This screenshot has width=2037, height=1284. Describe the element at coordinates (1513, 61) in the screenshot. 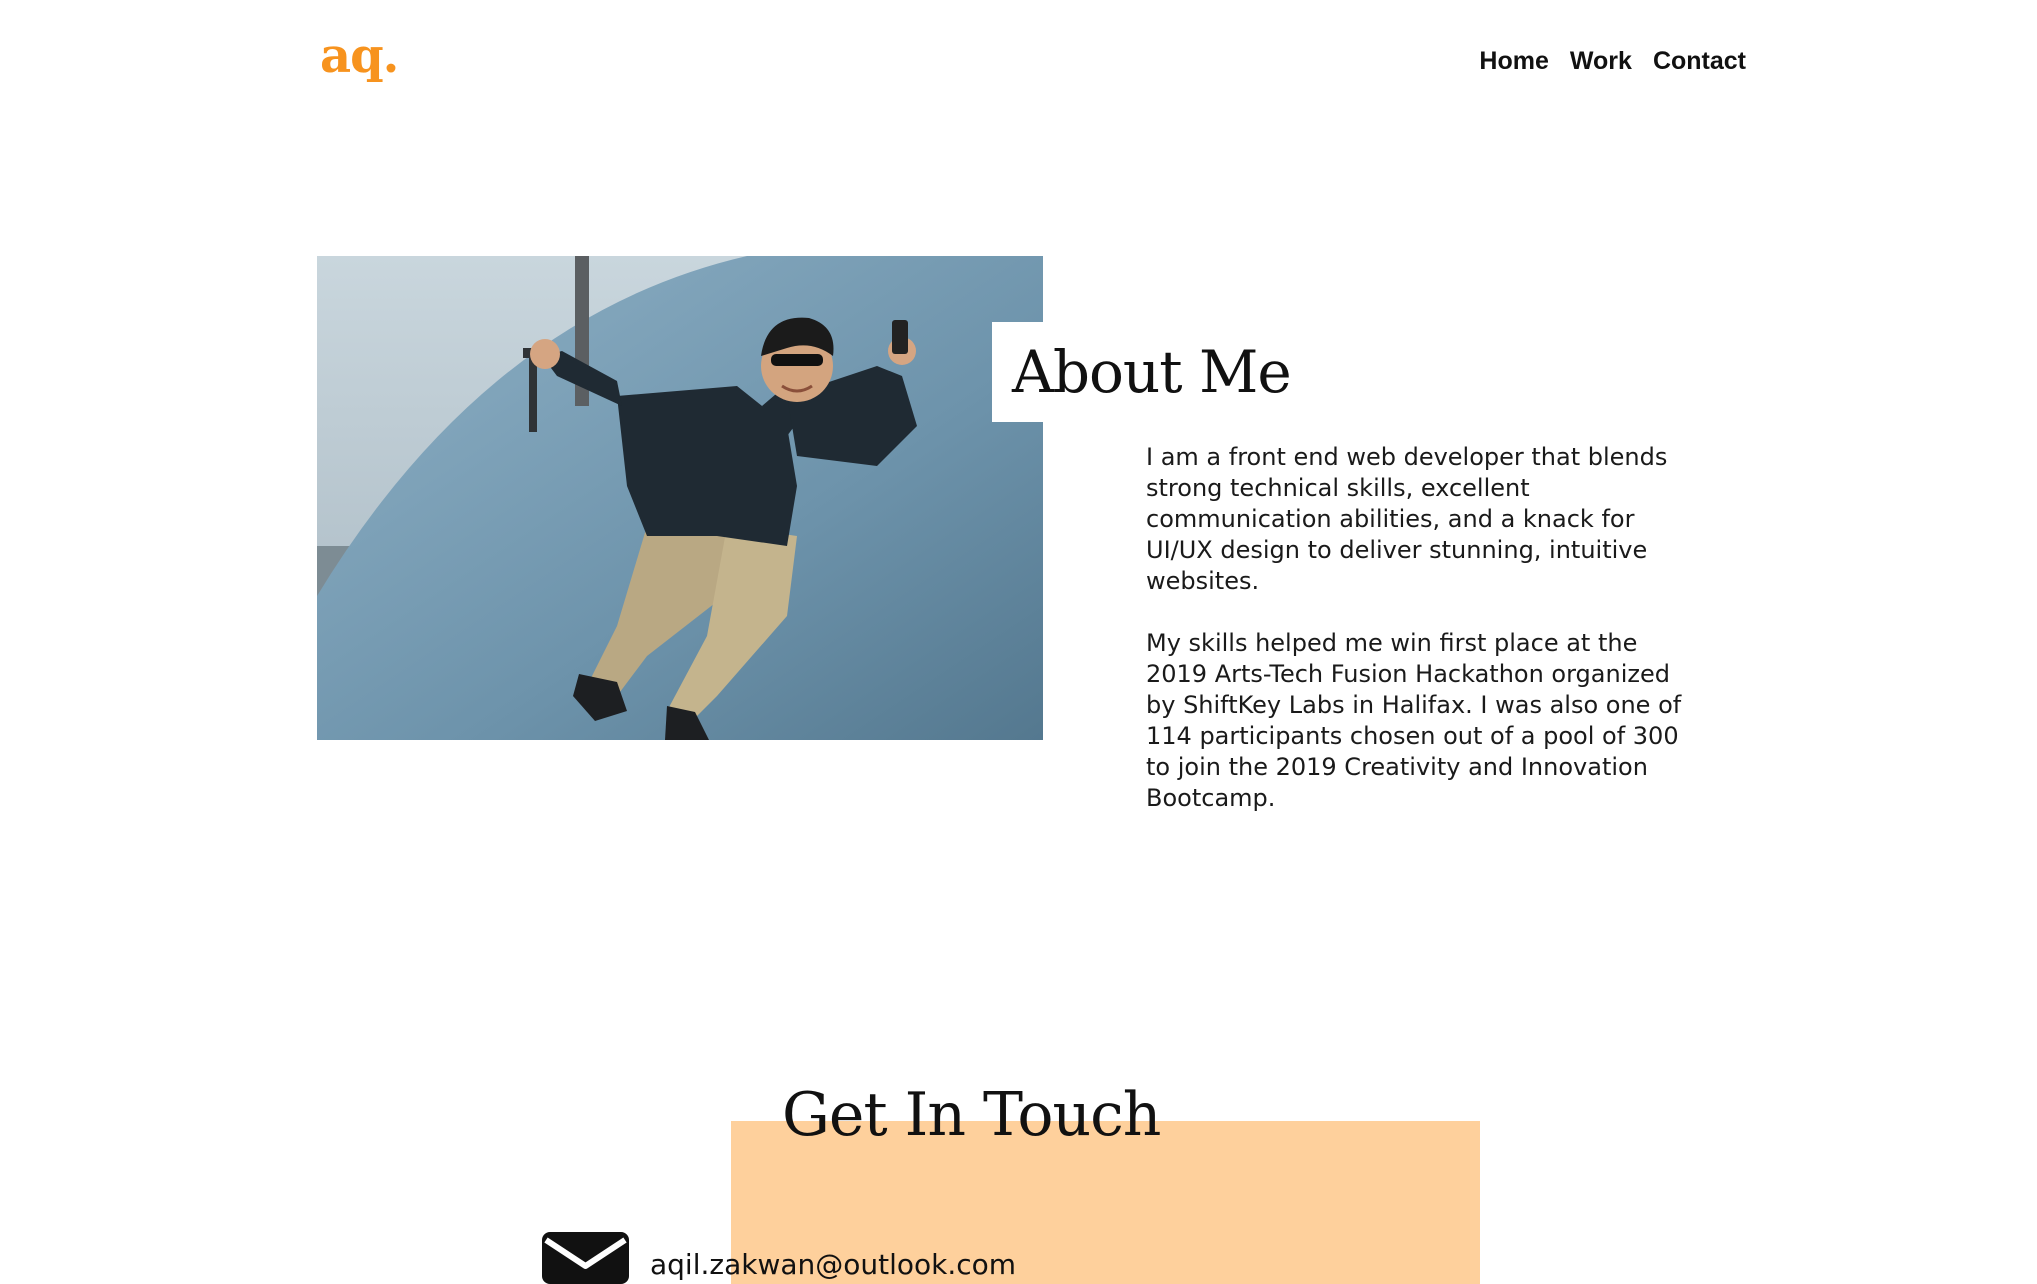

I see `nav-home-link: Home` at that location.